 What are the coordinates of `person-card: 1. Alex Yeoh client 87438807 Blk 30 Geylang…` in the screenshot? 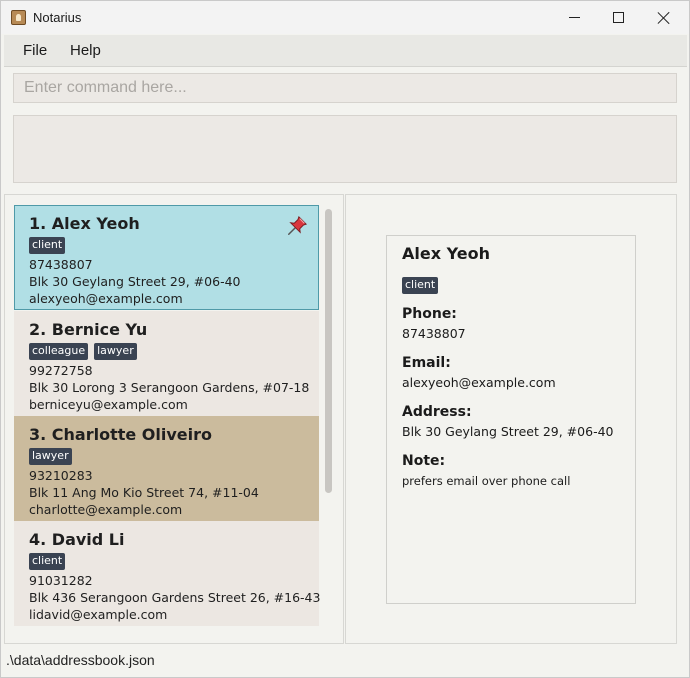 It's located at (166, 257).